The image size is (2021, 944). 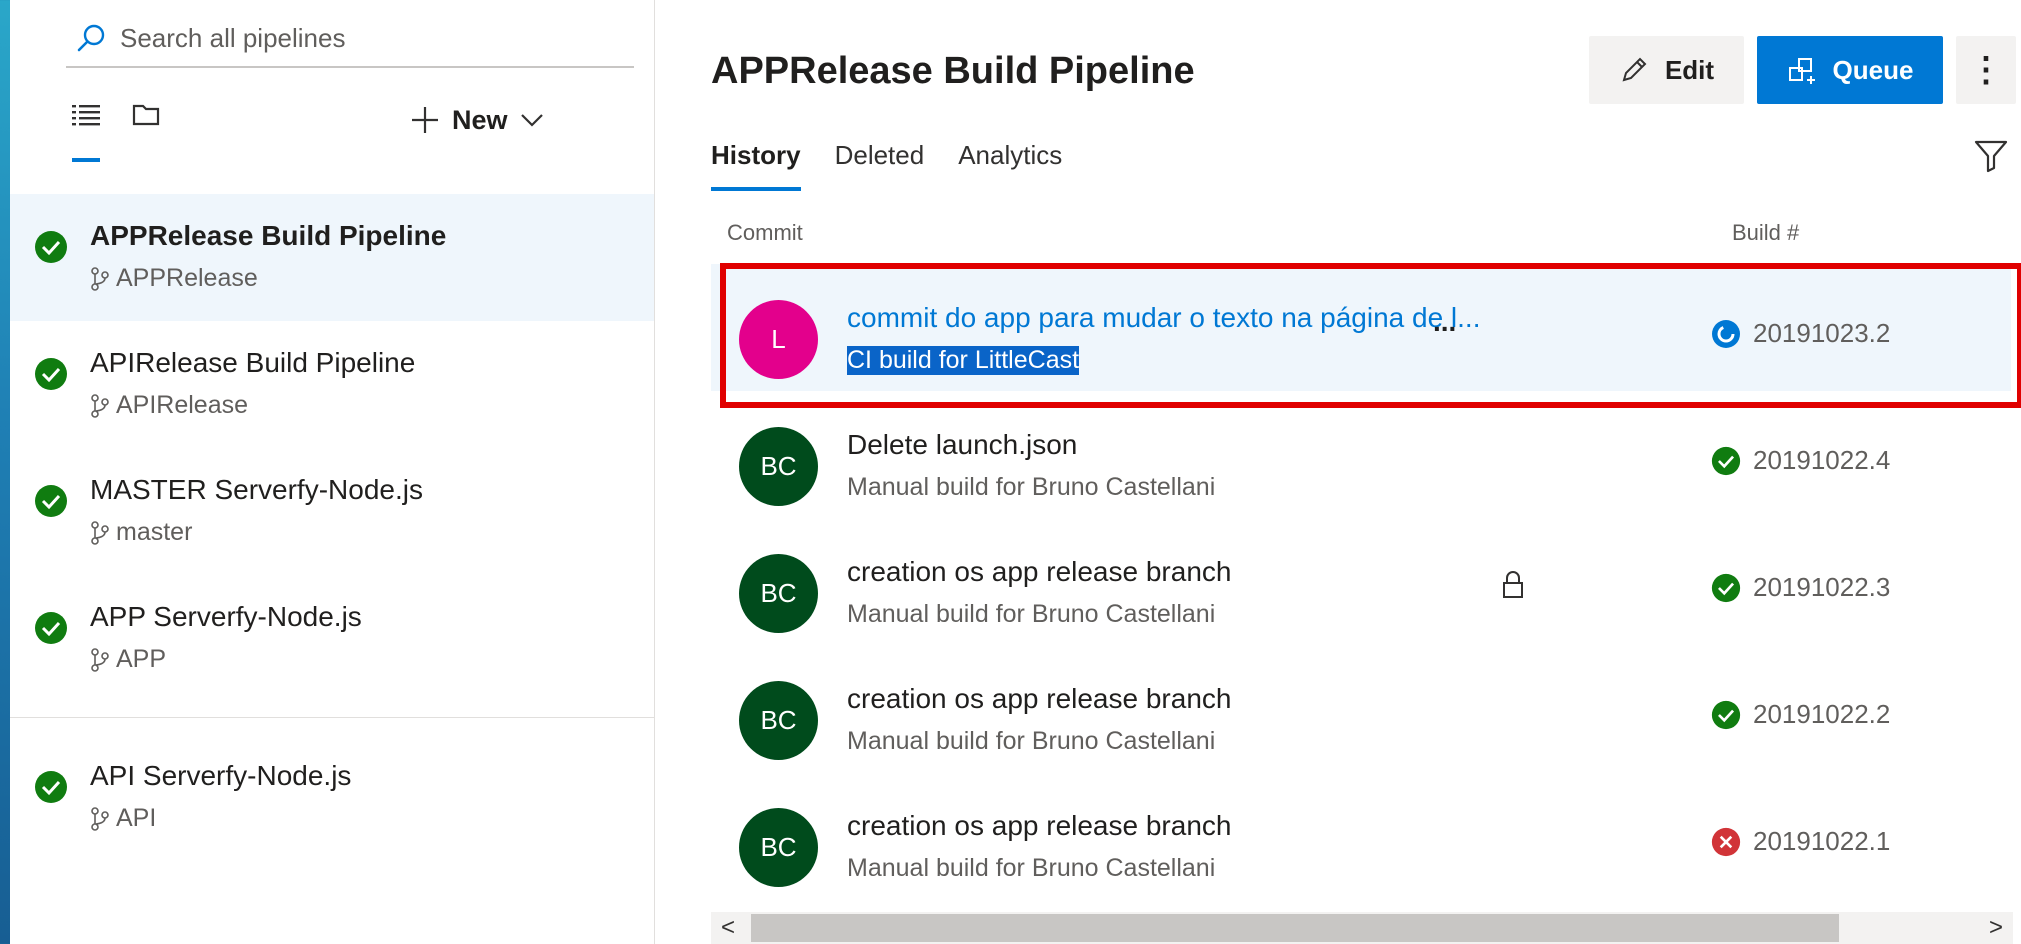 What do you see at coordinates (1822, 587) in the screenshot?
I see `build-number-label: 20191022.3` at bounding box center [1822, 587].